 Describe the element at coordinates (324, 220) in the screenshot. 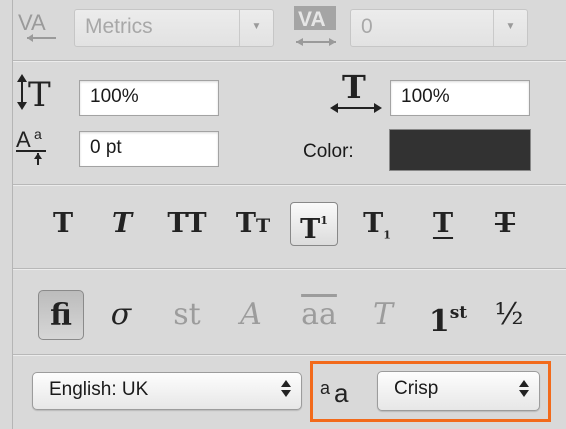

I see `superscript-mark: 1` at that location.